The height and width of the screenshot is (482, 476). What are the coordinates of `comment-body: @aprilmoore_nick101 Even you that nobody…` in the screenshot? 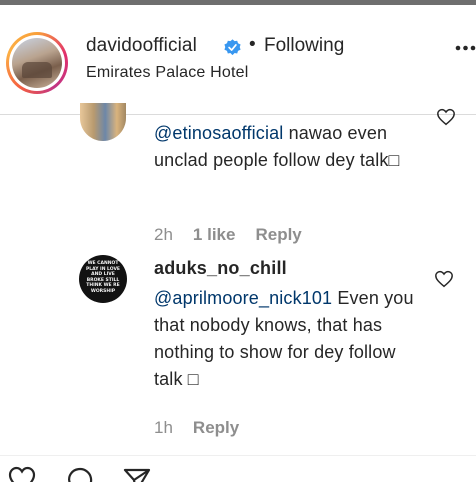 It's located at (289, 339).